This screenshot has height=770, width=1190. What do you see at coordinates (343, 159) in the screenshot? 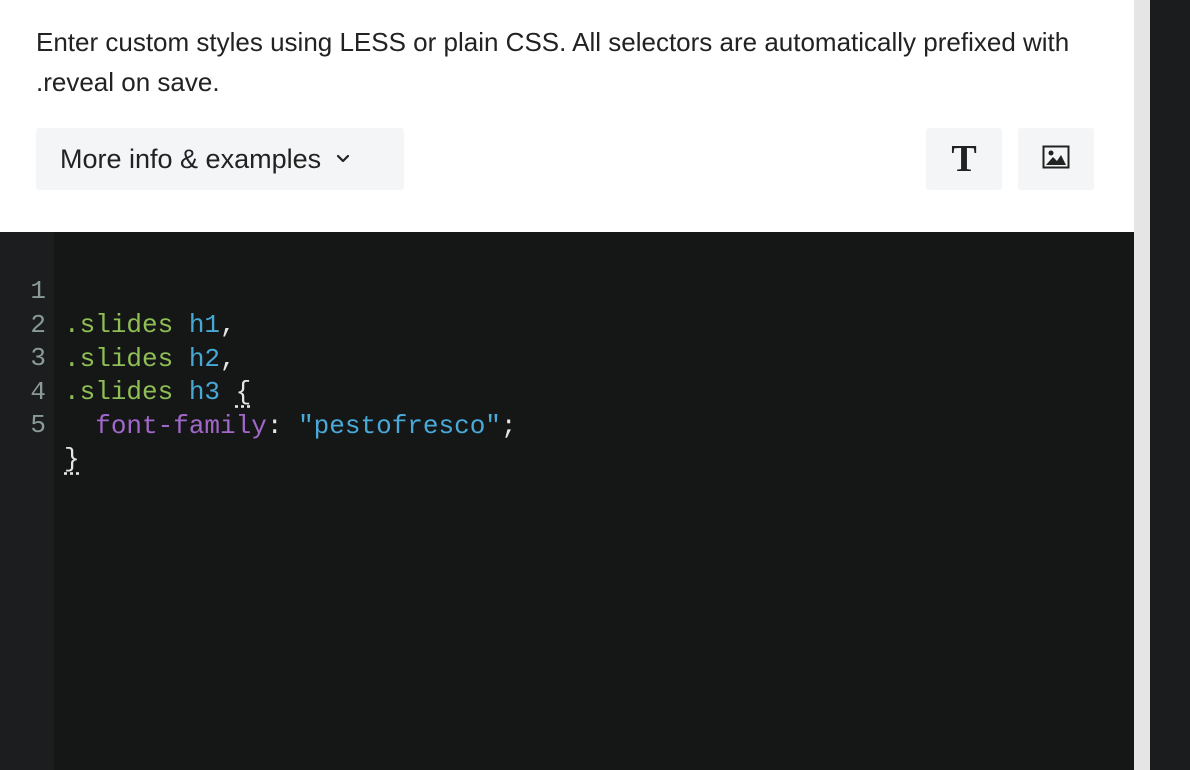
I see `chevron-down-icon` at bounding box center [343, 159].